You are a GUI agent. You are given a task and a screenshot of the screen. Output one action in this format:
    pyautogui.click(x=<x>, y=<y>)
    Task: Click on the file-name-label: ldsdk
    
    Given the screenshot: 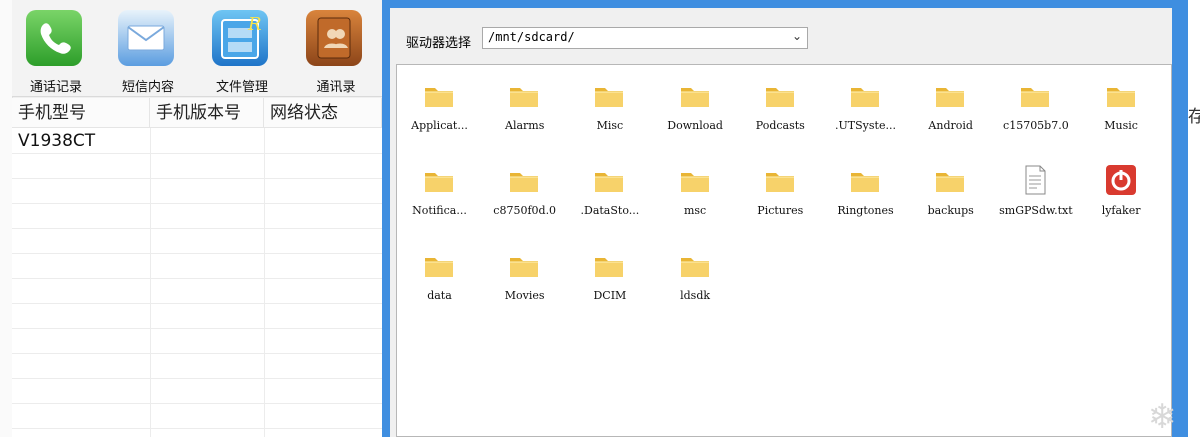 What is the action you would take?
    pyautogui.click(x=695, y=295)
    